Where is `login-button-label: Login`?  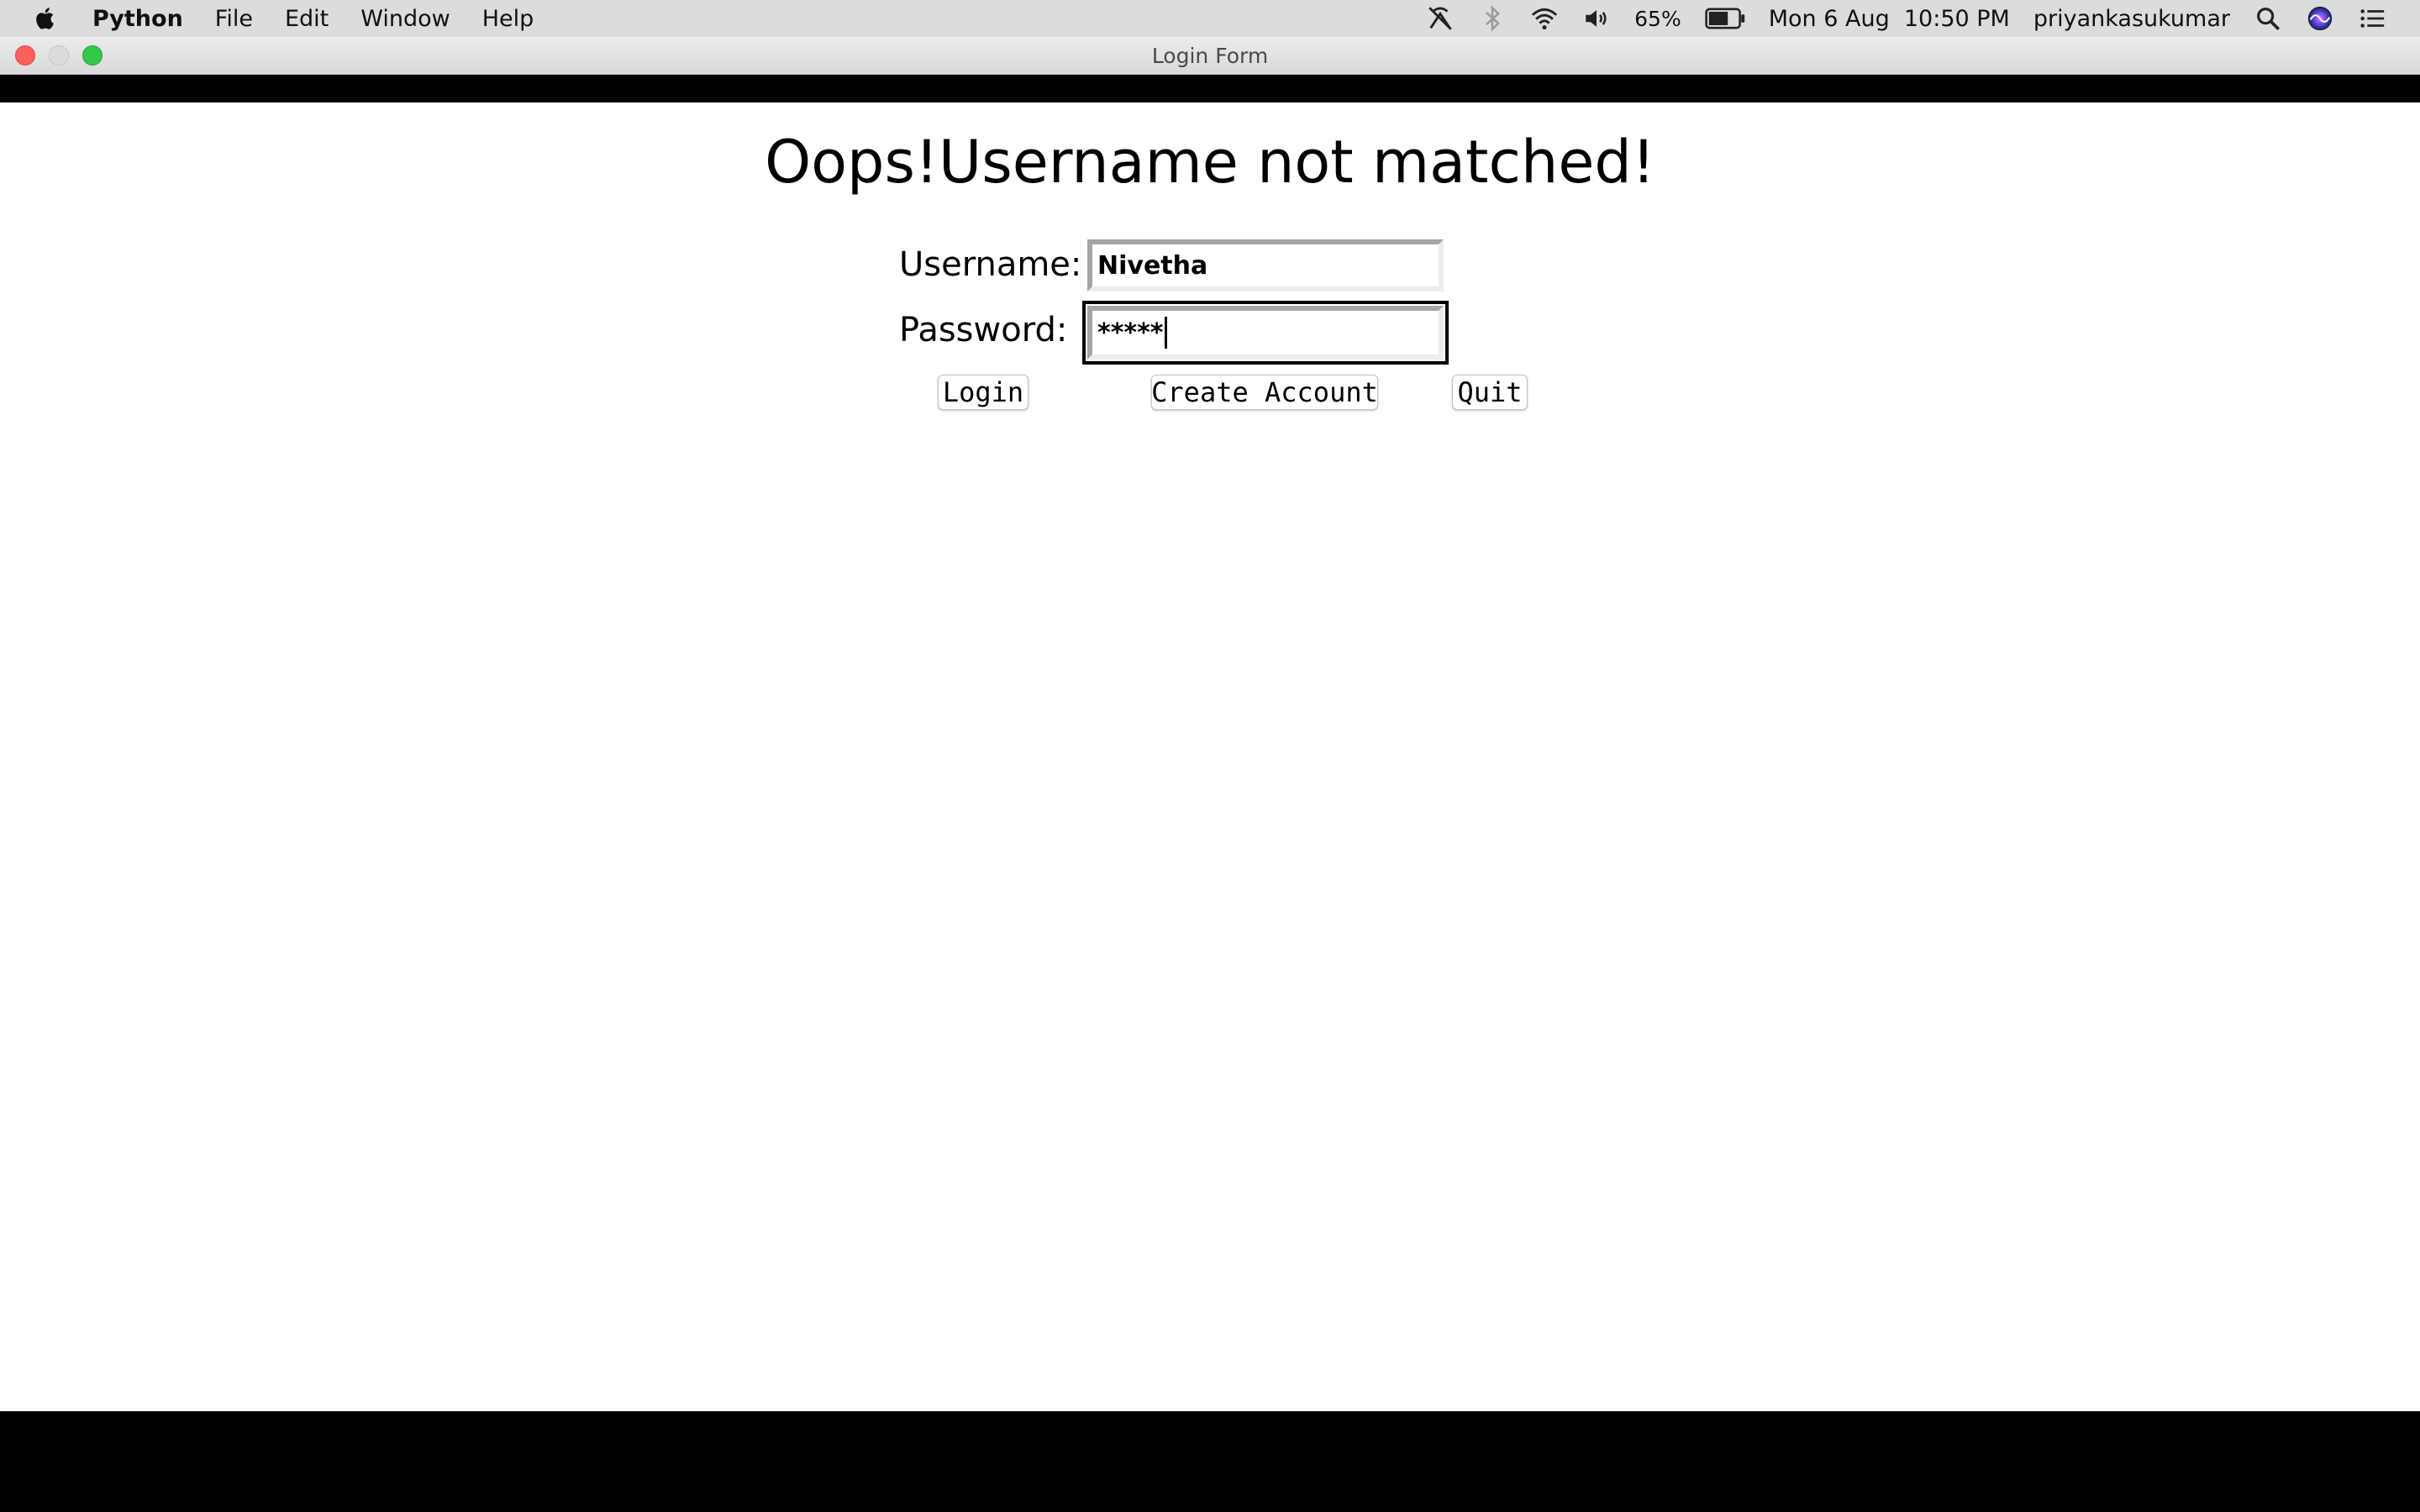 login-button-label: Login is located at coordinates (983, 392).